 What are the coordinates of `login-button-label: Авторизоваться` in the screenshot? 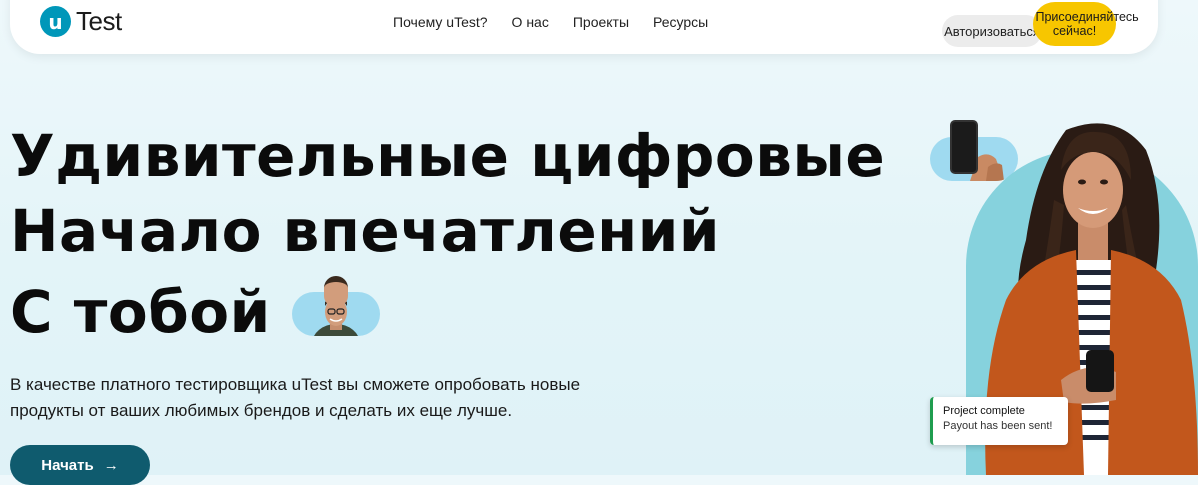 It's located at (992, 31).